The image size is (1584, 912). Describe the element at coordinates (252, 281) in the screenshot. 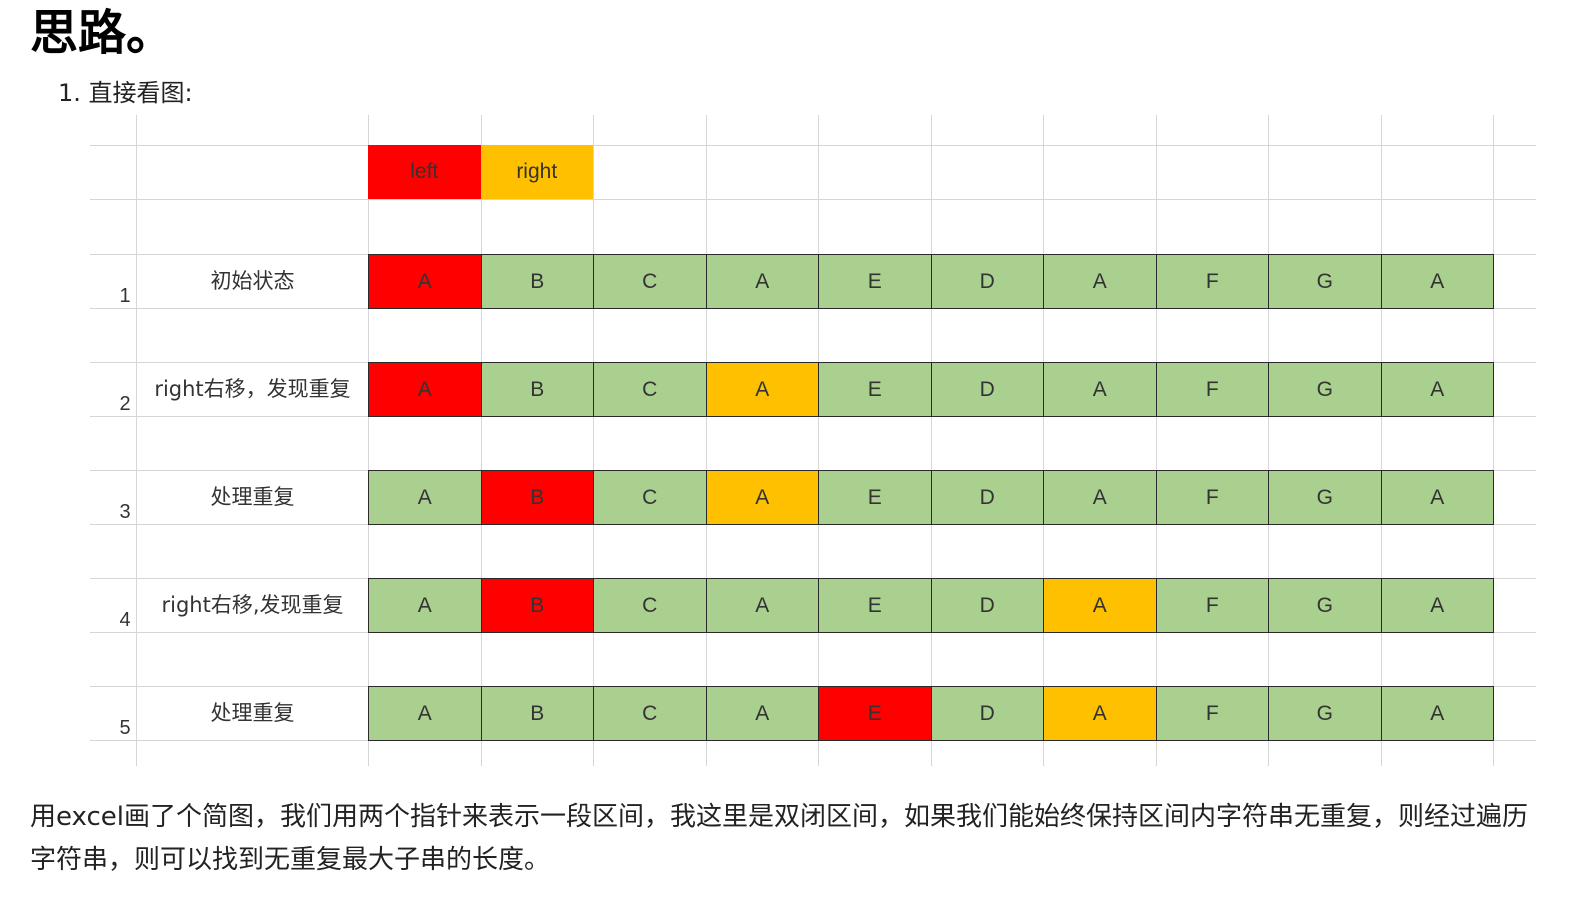

I see `row-label: 初始状态` at that location.